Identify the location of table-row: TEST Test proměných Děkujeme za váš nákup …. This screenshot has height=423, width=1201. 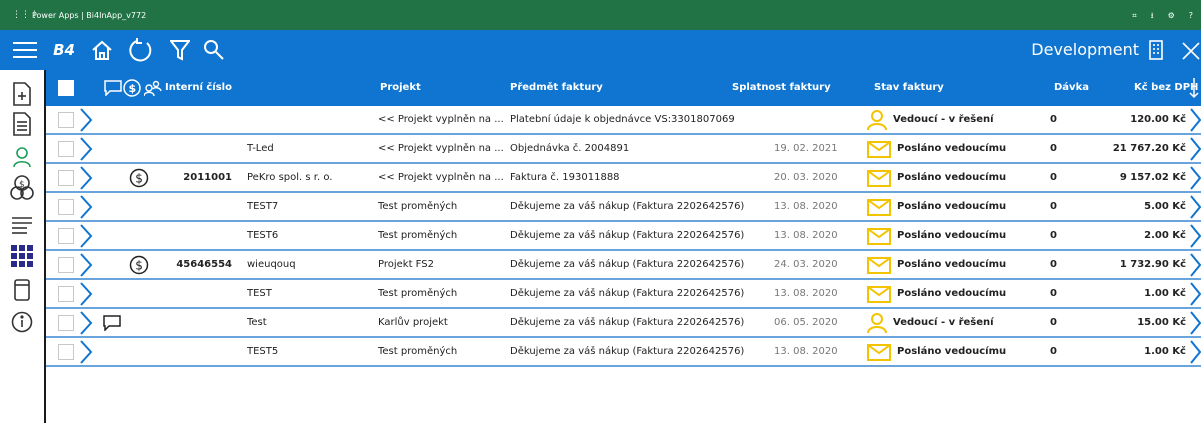
(623, 294).